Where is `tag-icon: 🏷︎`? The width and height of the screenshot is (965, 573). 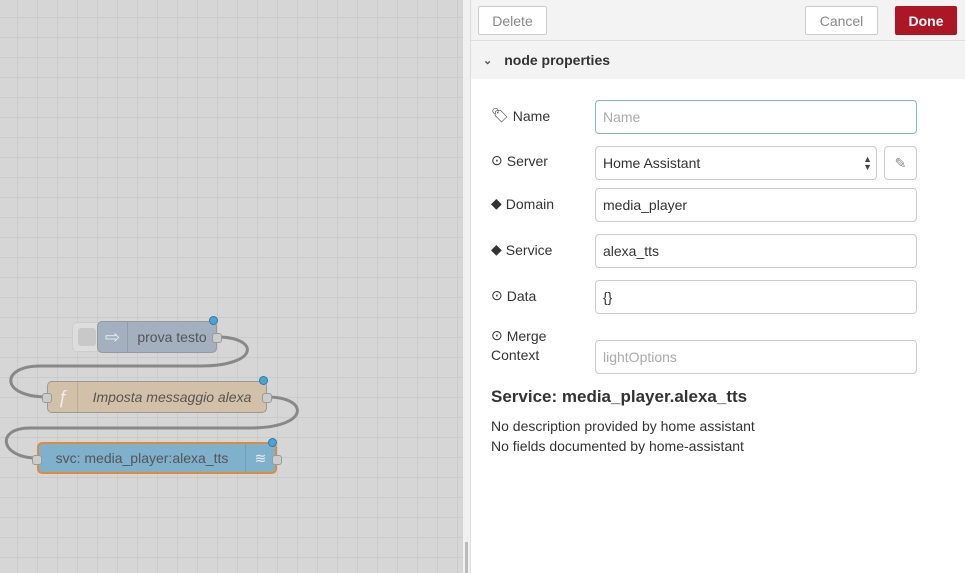 tag-icon: 🏷︎ is located at coordinates (500, 115).